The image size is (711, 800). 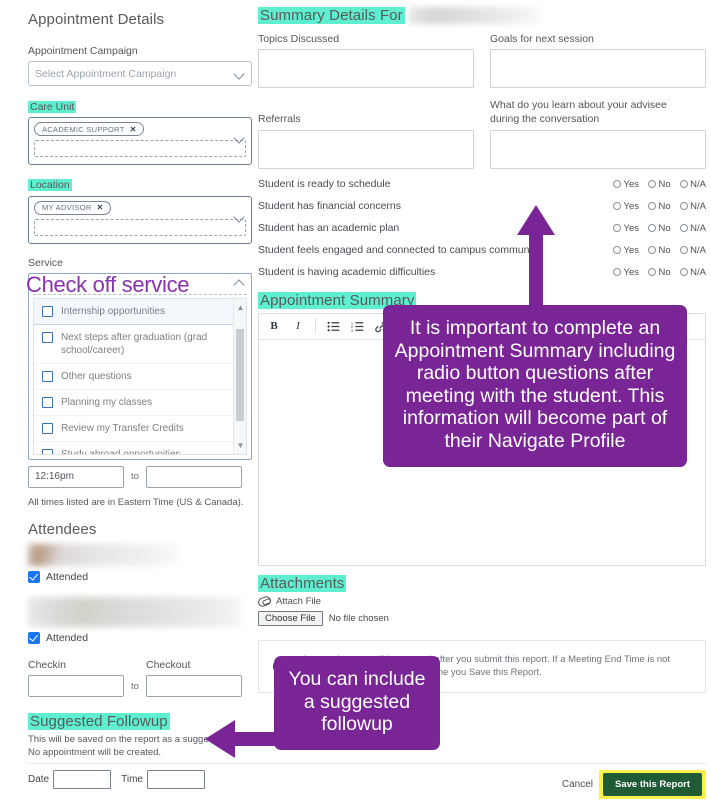 I want to click on service-option: Internship opportunities, so click(x=140, y=311).